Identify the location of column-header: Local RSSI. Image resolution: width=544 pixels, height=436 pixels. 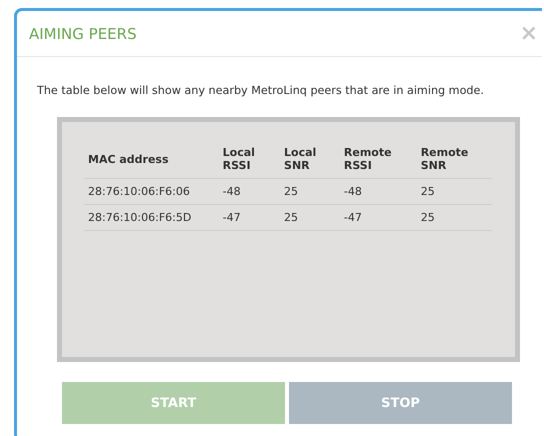
(249, 160).